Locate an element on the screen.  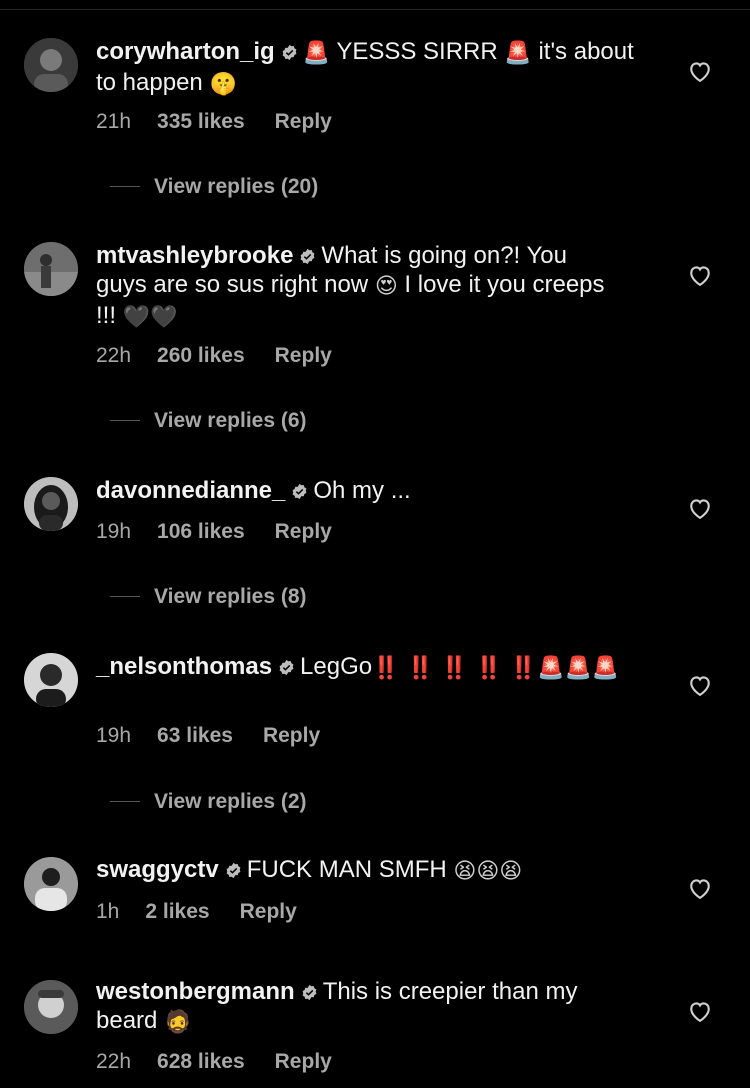
bearded-person-emoji: 🧔 is located at coordinates (178, 1022).